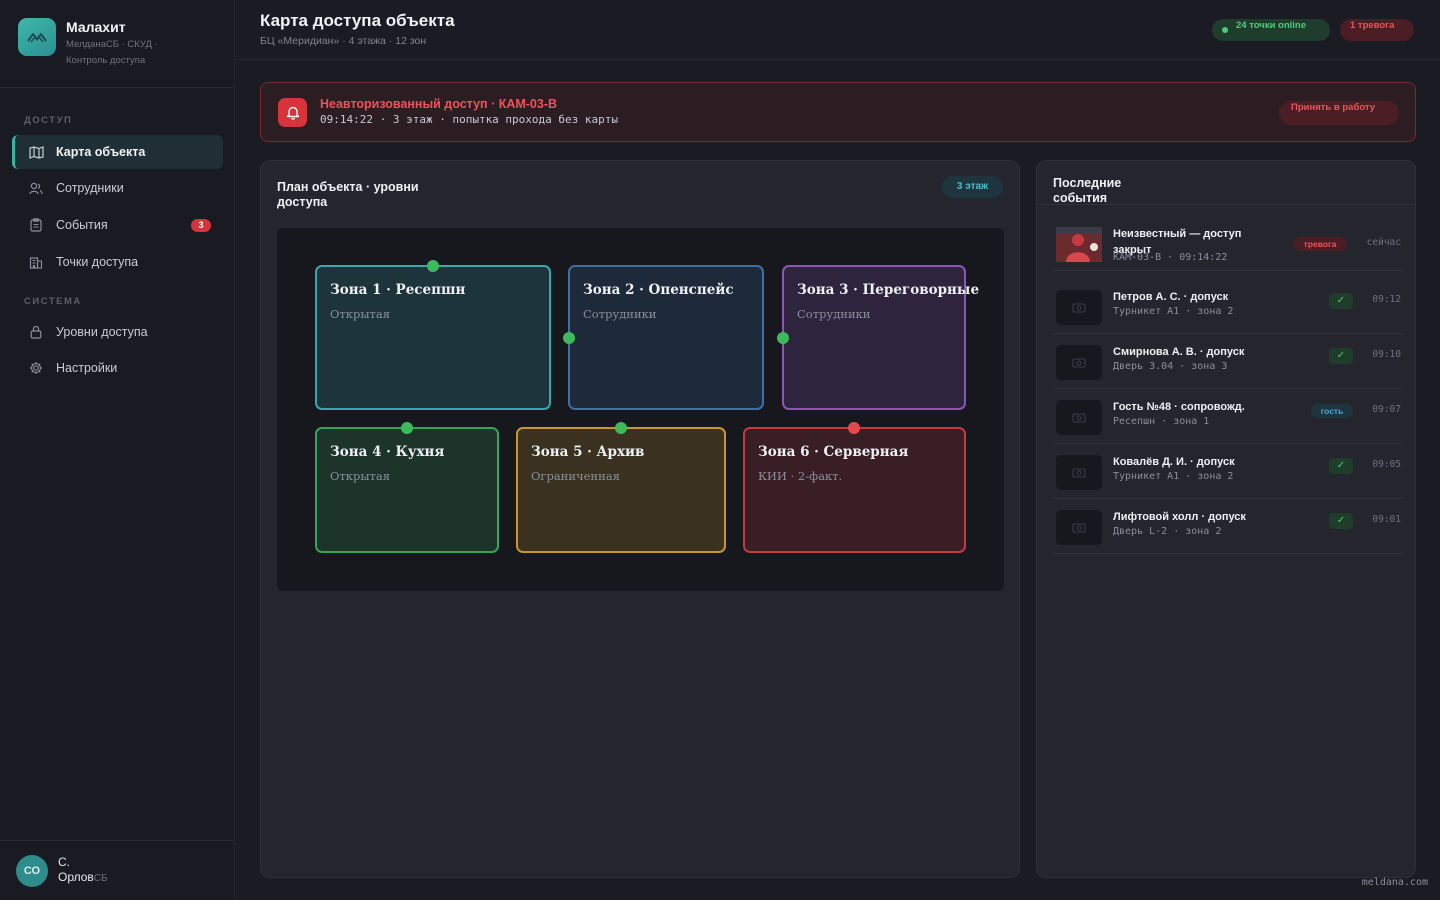  What do you see at coordinates (102, 332) in the screenshot?
I see `sidebar-item-label: Уровни доступа` at bounding box center [102, 332].